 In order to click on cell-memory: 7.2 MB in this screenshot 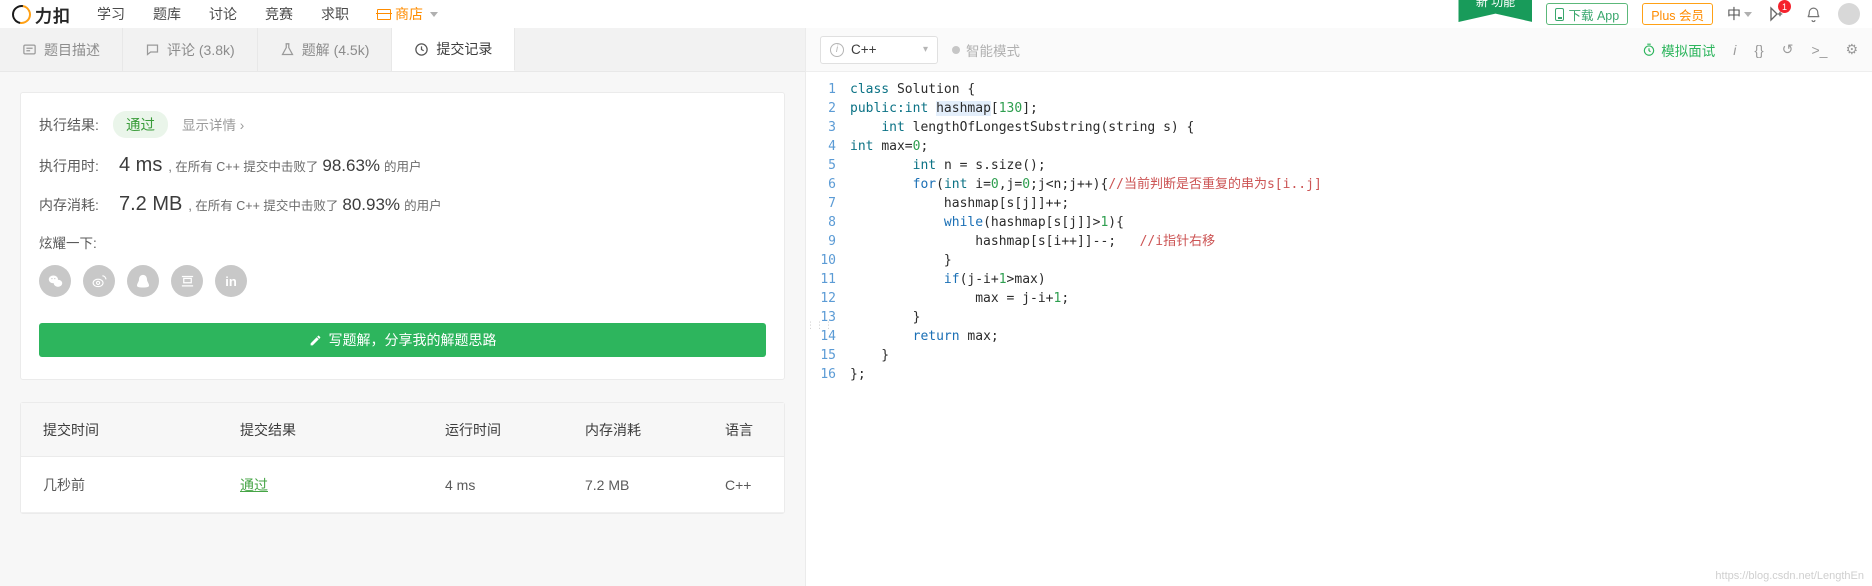, I will do `click(607, 484)`.